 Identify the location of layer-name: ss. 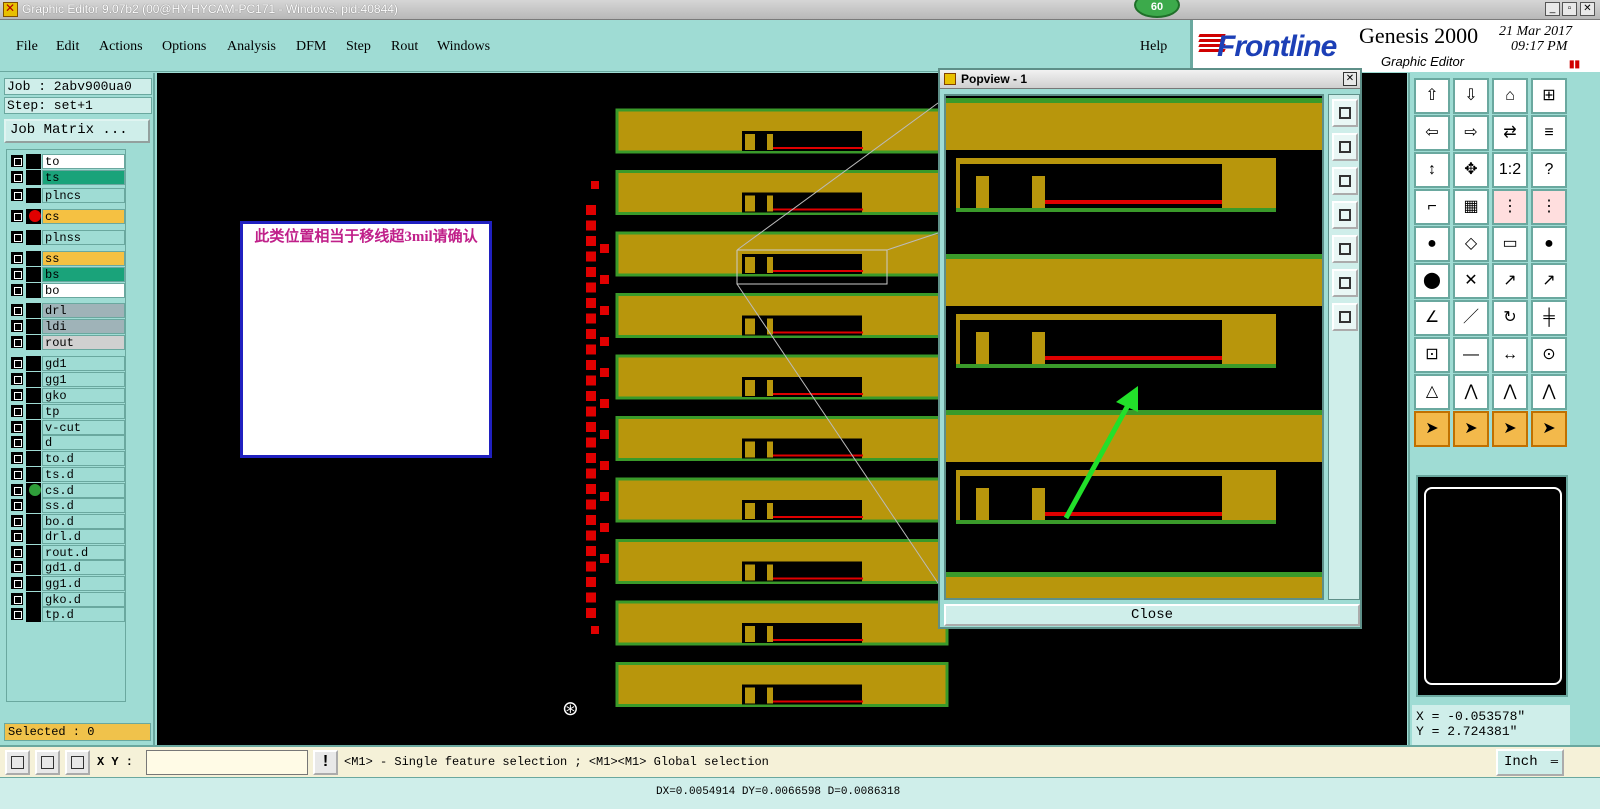
(83, 258).